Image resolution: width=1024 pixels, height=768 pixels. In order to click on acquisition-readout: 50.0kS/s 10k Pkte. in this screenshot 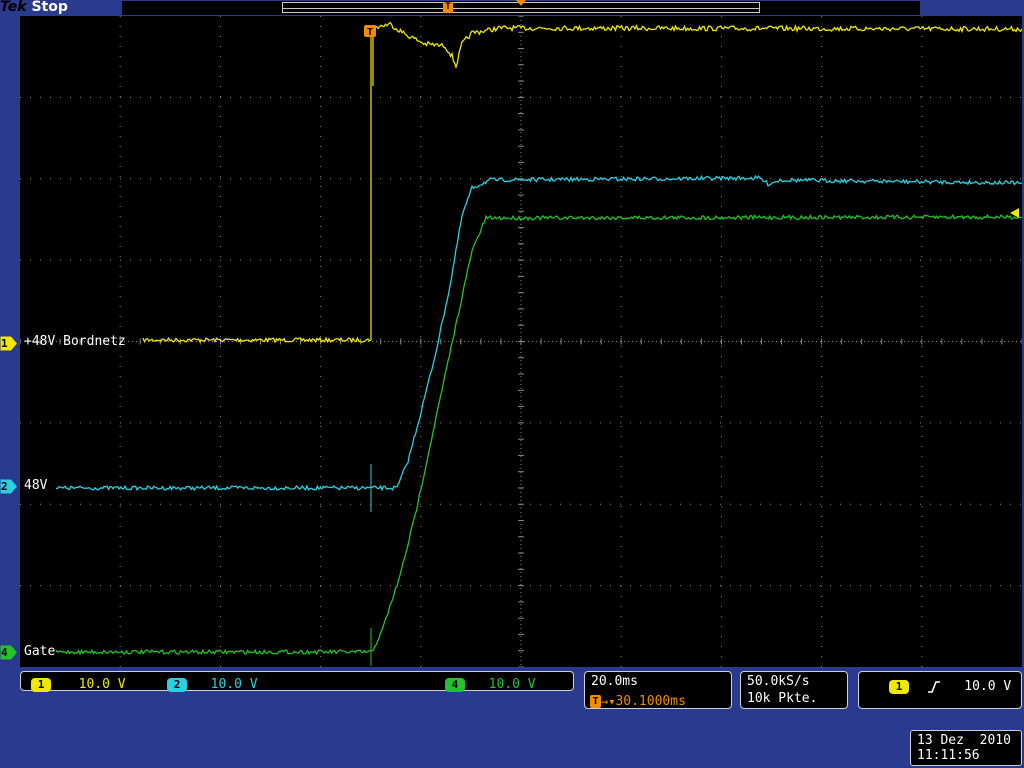, I will do `click(794, 690)`.